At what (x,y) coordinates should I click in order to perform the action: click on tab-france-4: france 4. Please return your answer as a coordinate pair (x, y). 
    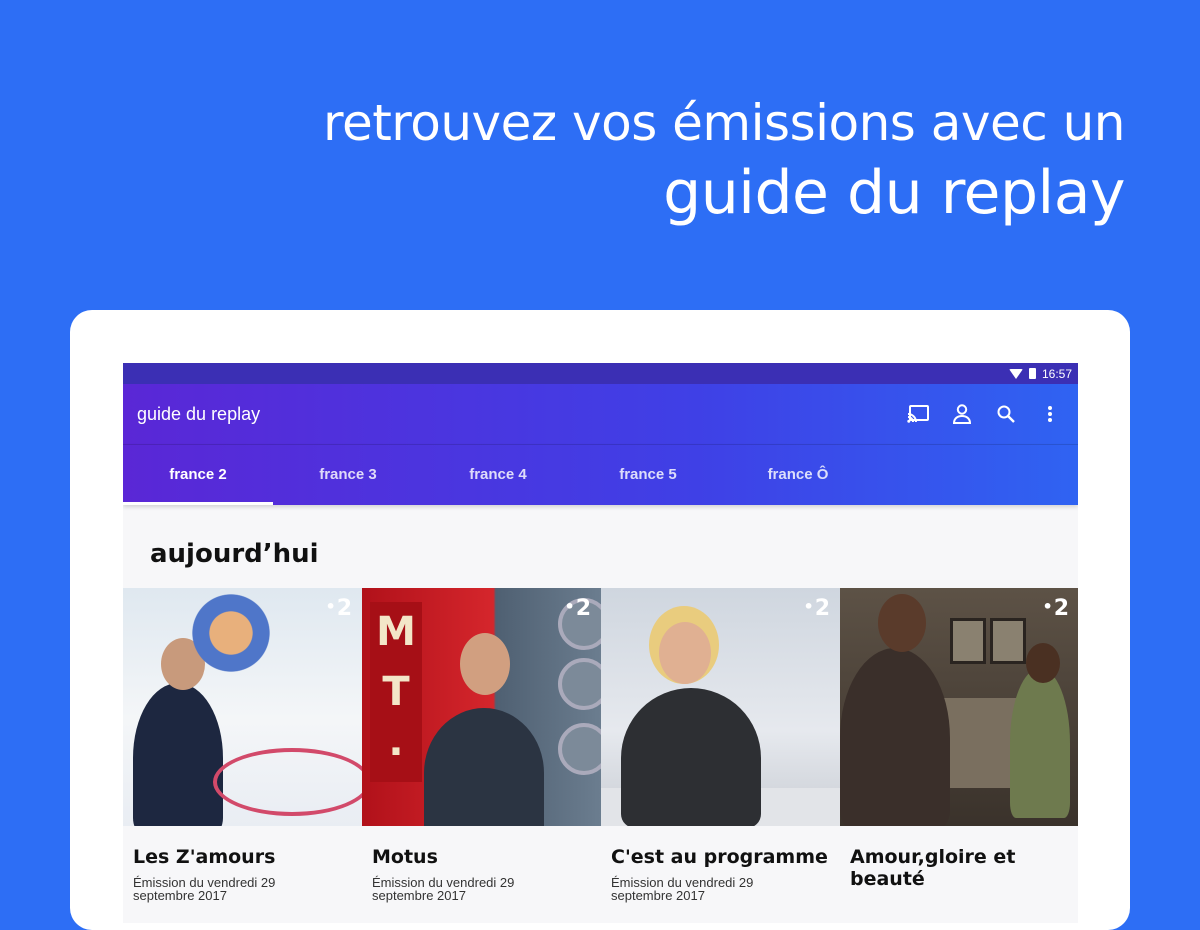
    Looking at the image, I should click on (498, 475).